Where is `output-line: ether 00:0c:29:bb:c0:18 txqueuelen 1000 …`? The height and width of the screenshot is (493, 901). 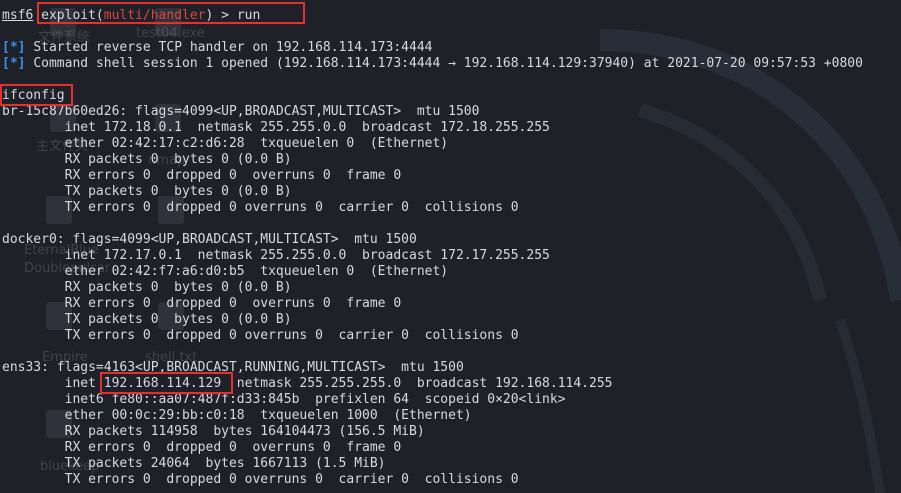
output-line: ether 00:0c:29:bb:c0:18 txqueuelen 1000 … is located at coordinates (237, 415).